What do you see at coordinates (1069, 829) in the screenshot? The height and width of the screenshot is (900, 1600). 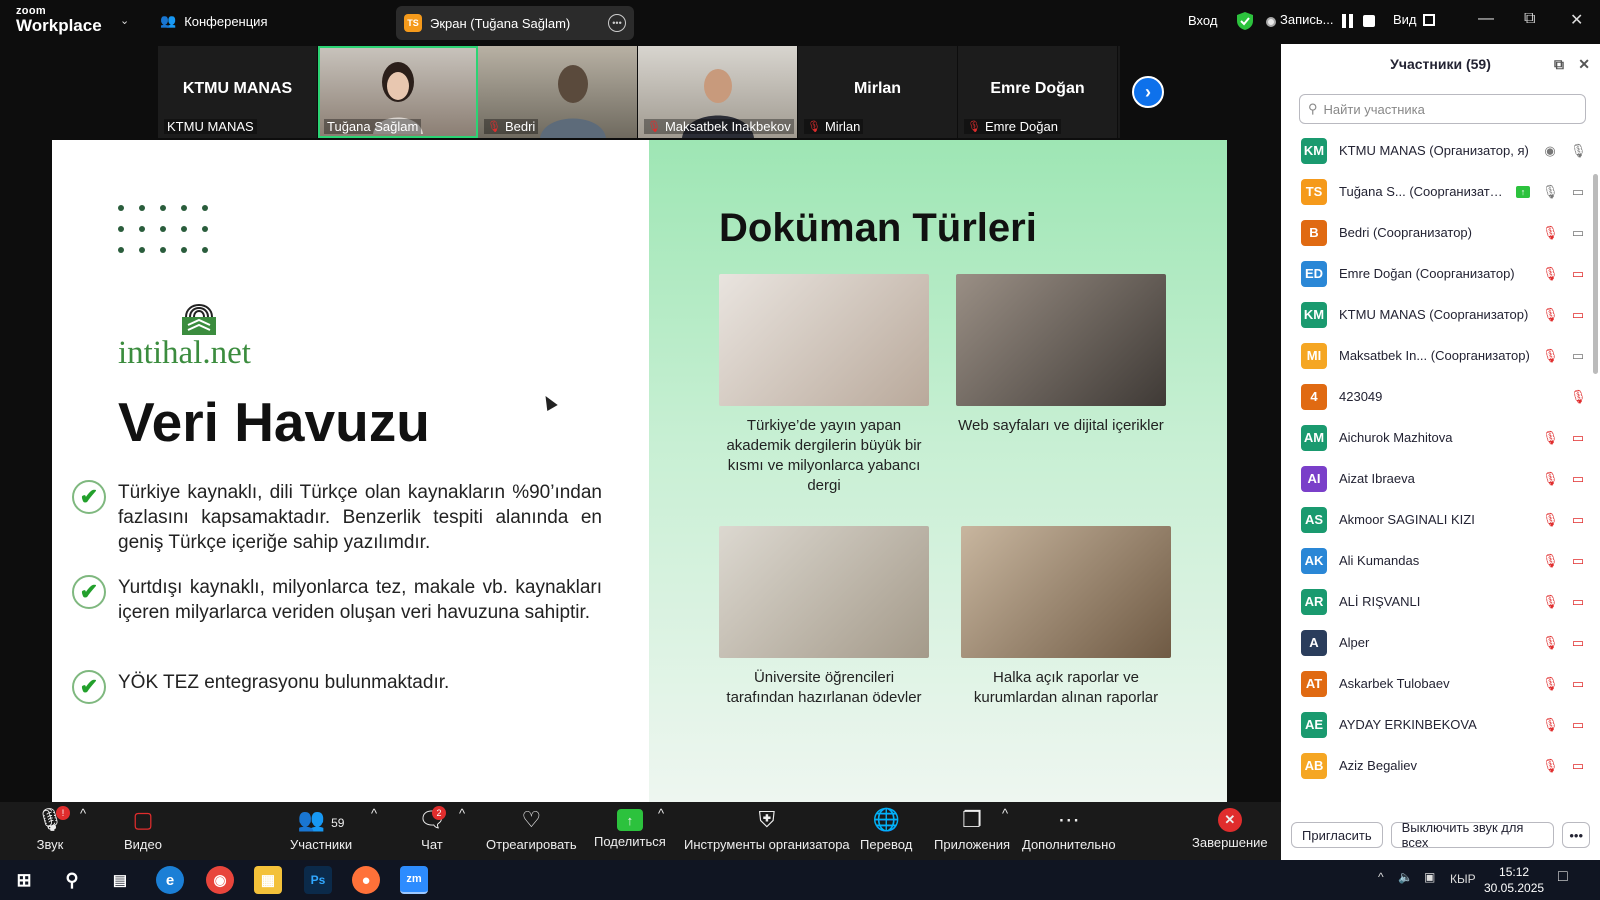 I see `more-button: ⋯ Дополнительно` at bounding box center [1069, 829].